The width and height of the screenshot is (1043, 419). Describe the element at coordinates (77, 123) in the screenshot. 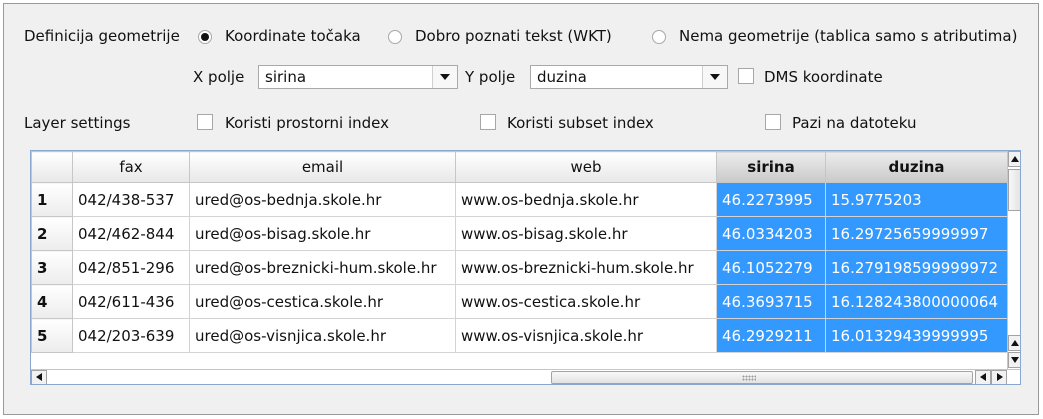

I see `layer-settings-label: Layer settings` at that location.